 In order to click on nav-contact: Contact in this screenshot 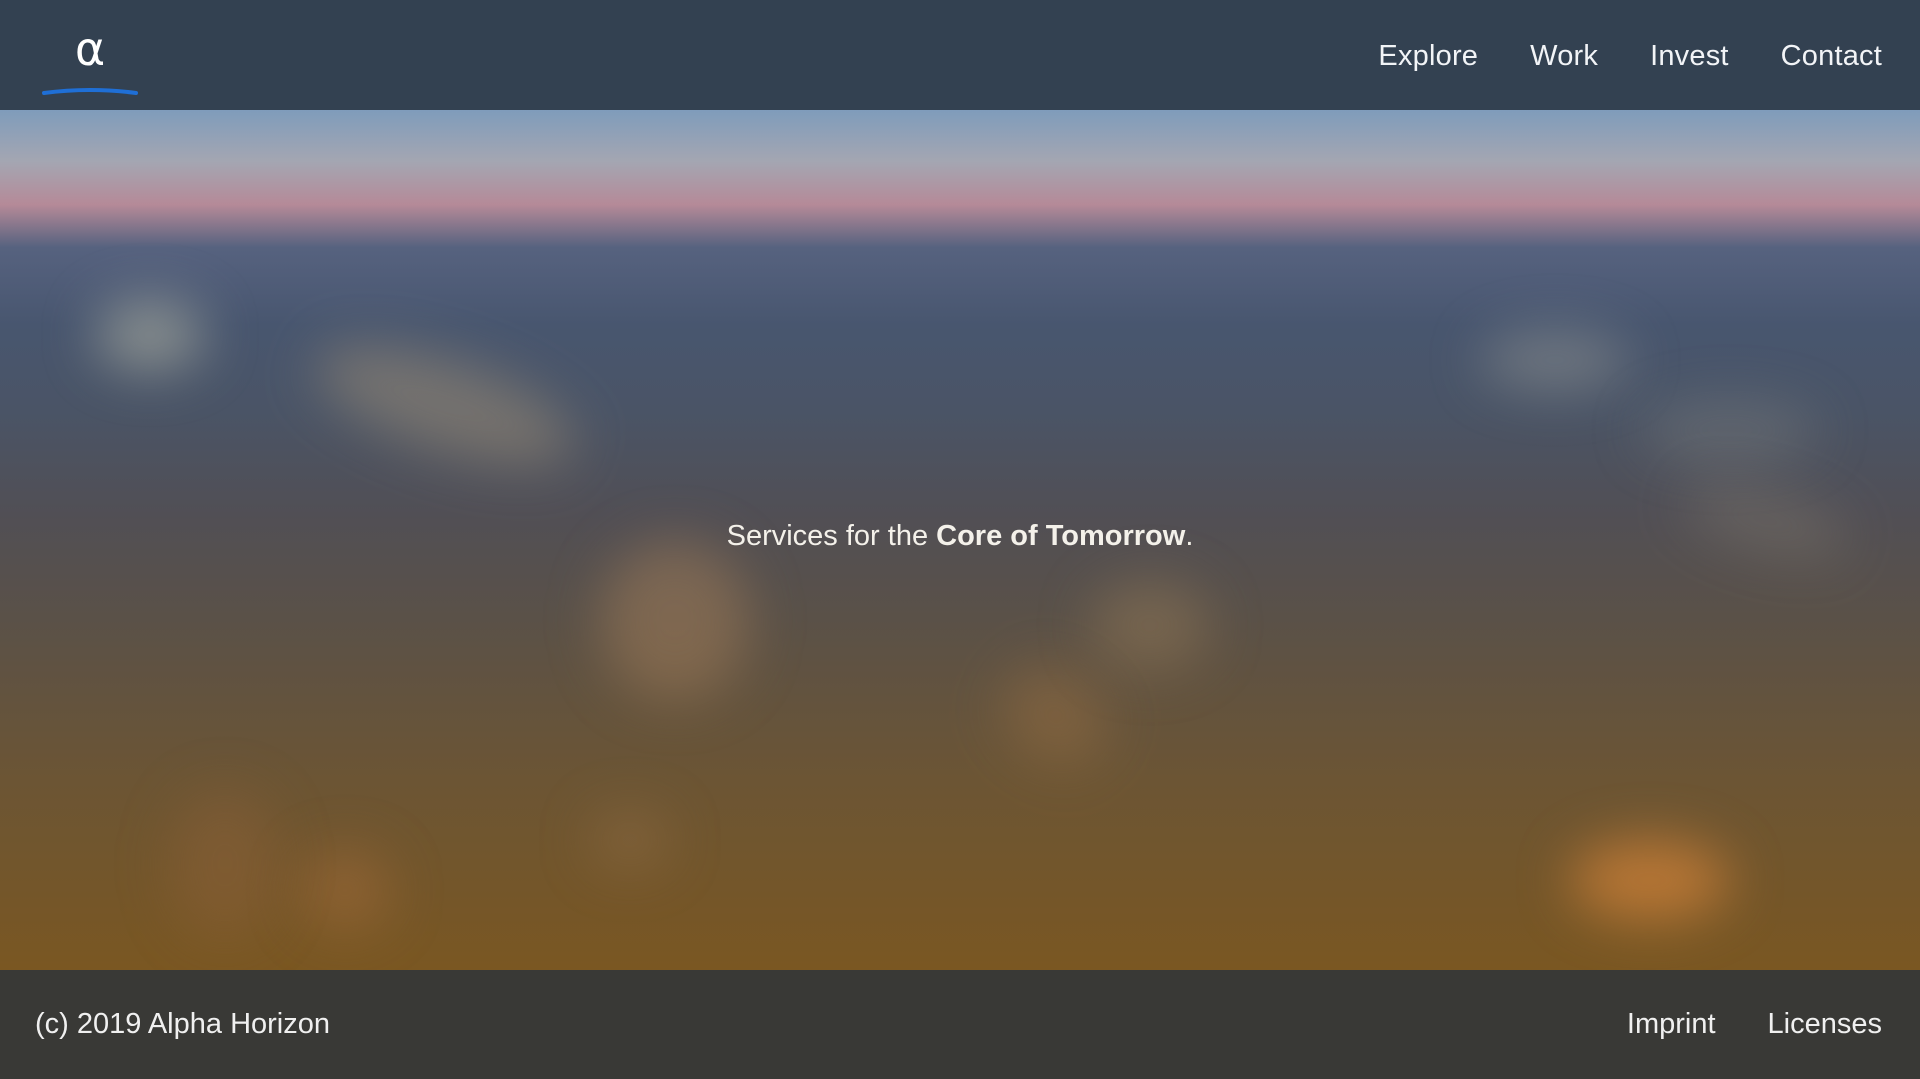, I will do `click(1831, 56)`.